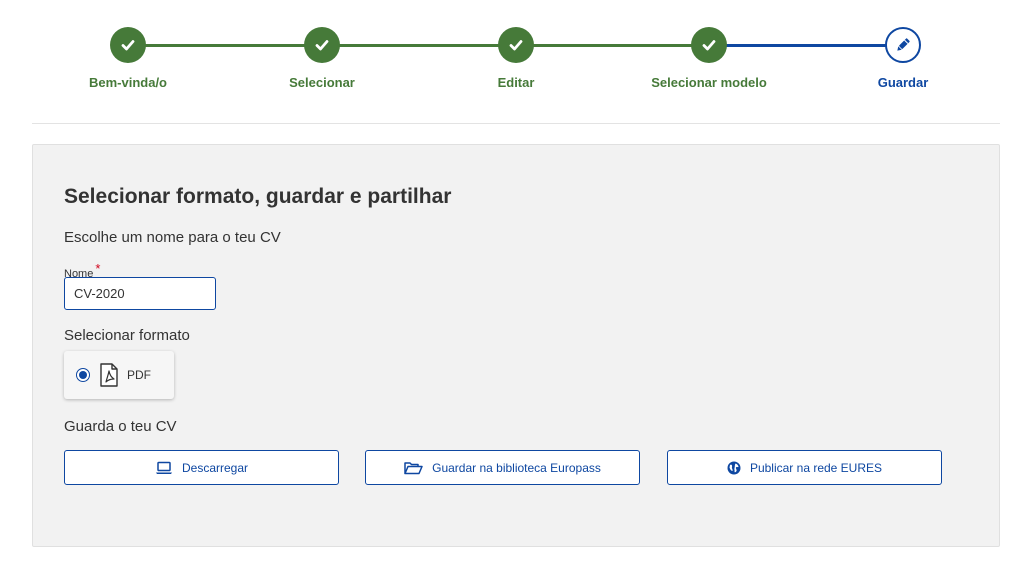  Describe the element at coordinates (903, 82) in the screenshot. I see `step-label: Guardar` at that location.